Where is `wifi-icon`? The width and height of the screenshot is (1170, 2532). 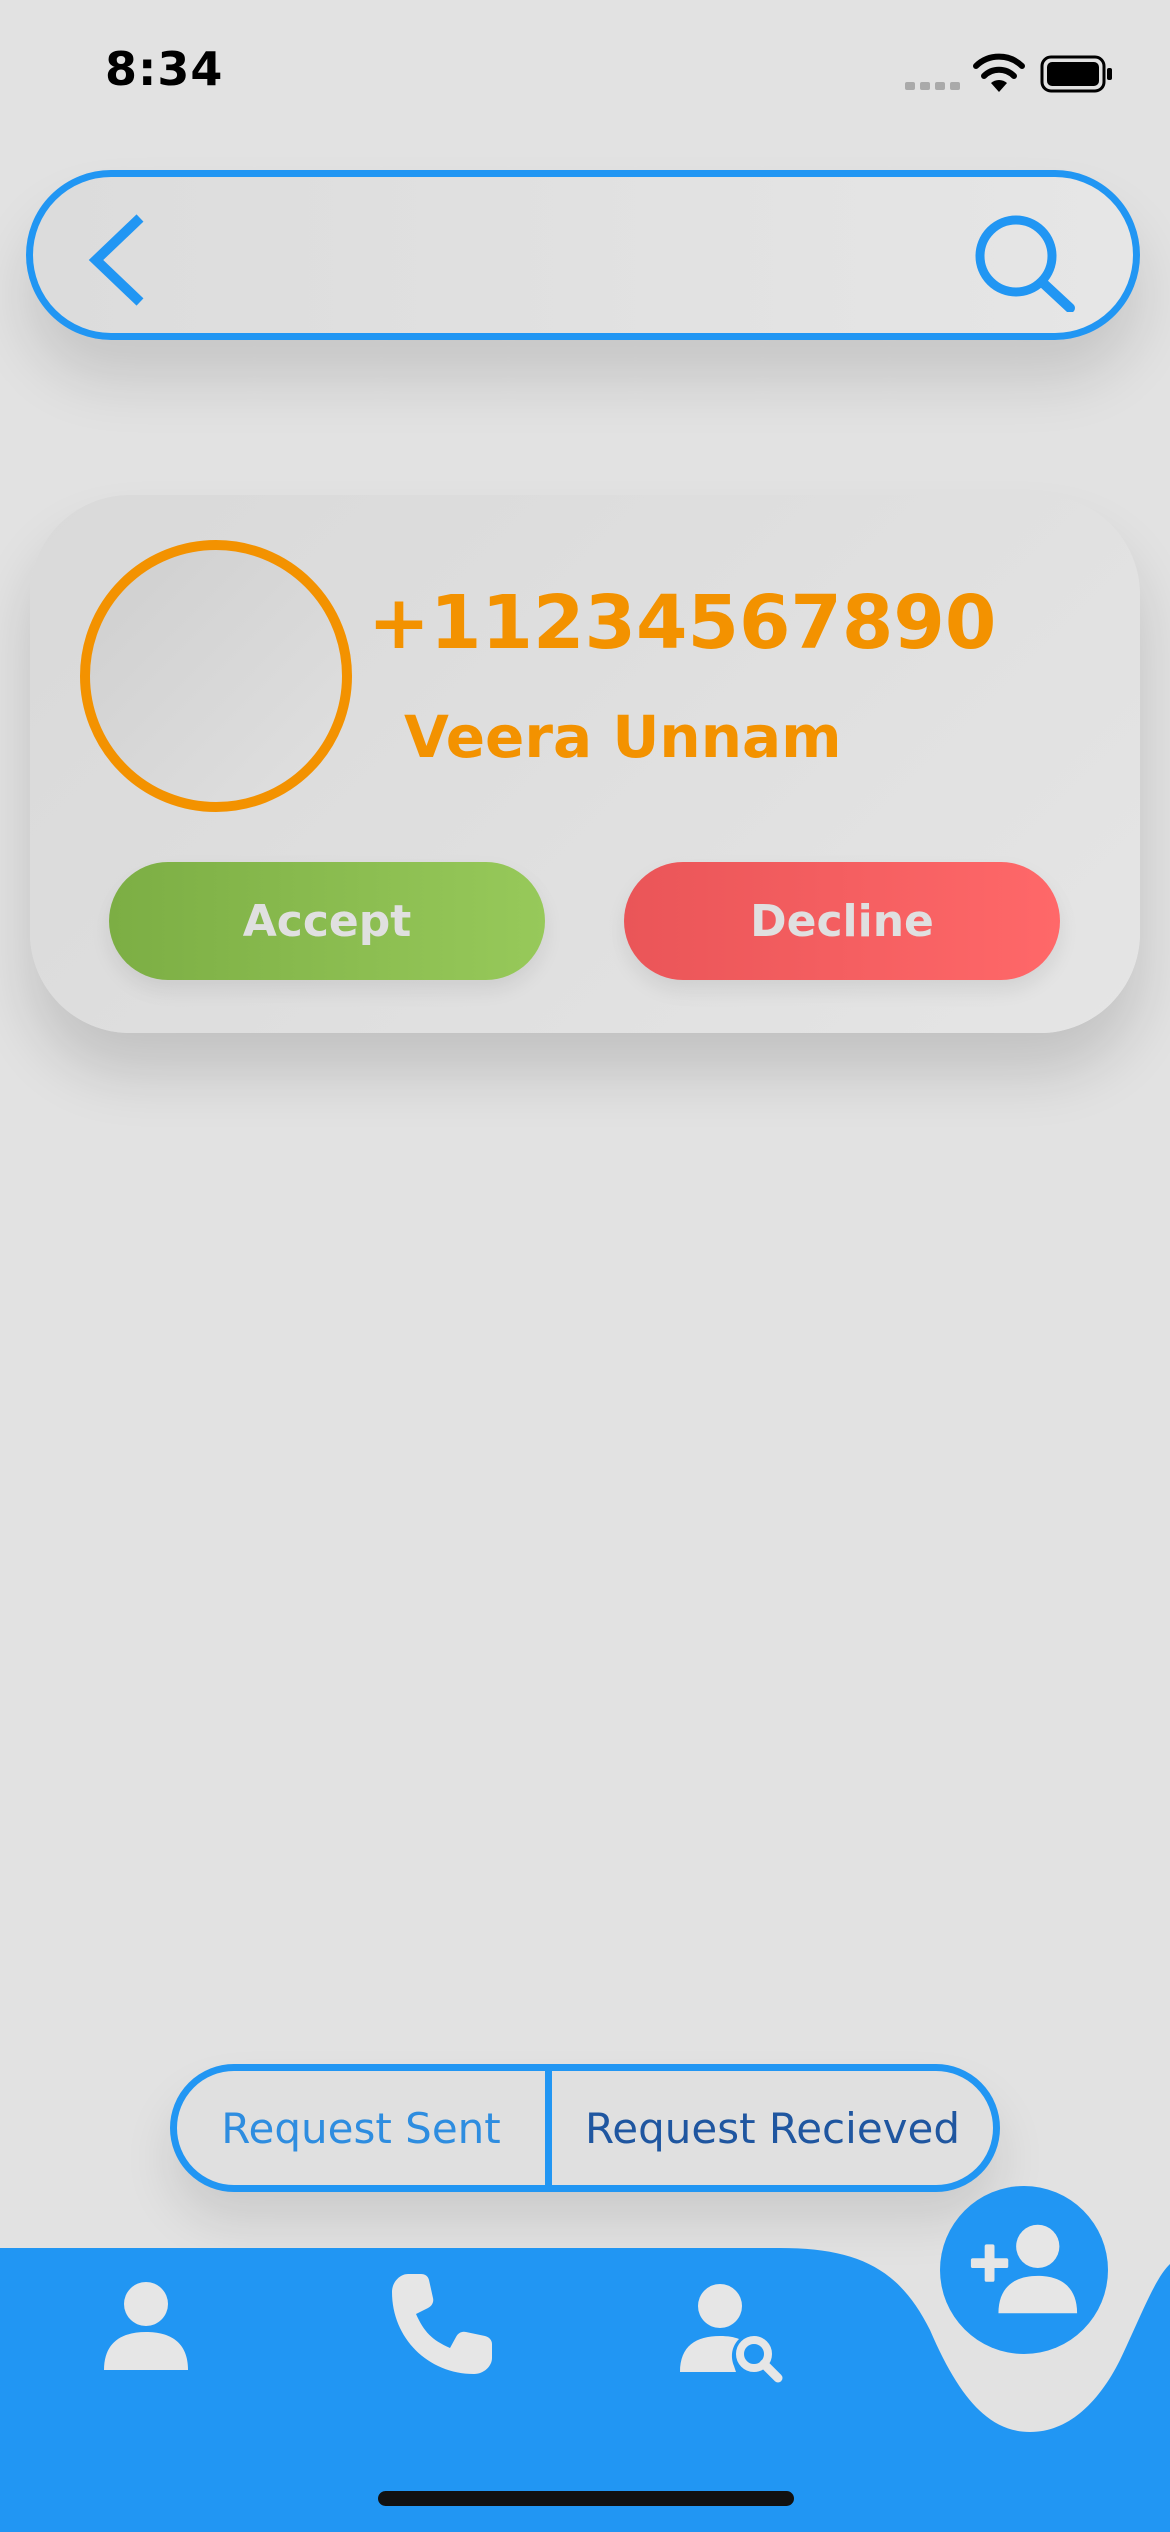 wifi-icon is located at coordinates (999, 72).